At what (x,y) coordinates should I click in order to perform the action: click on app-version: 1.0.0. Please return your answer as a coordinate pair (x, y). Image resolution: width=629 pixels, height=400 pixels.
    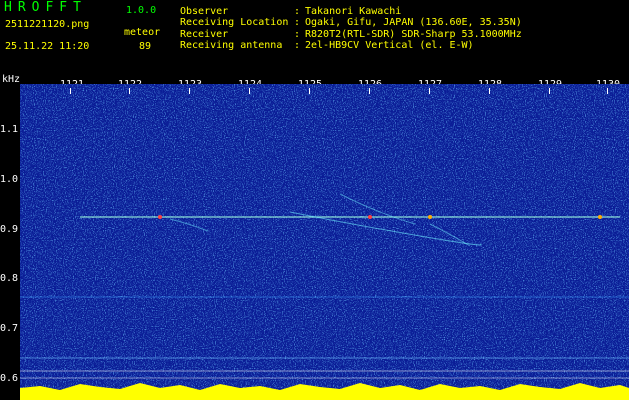
    Looking at the image, I should click on (141, 10).